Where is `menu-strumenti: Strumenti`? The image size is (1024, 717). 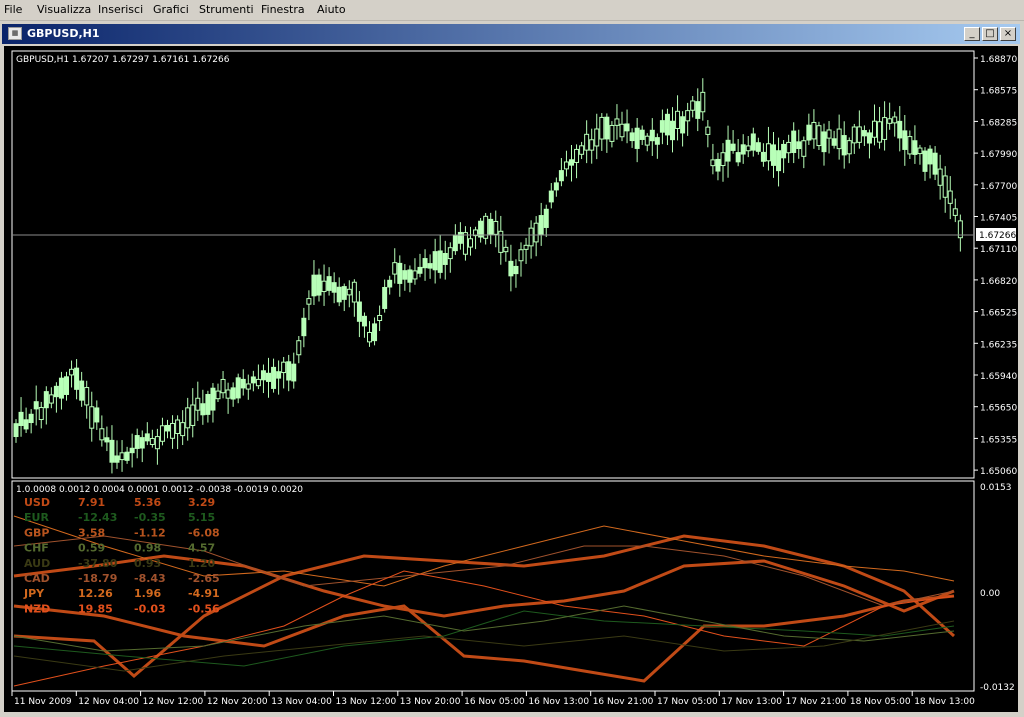
menu-strumenti: Strumenti is located at coordinates (226, 9).